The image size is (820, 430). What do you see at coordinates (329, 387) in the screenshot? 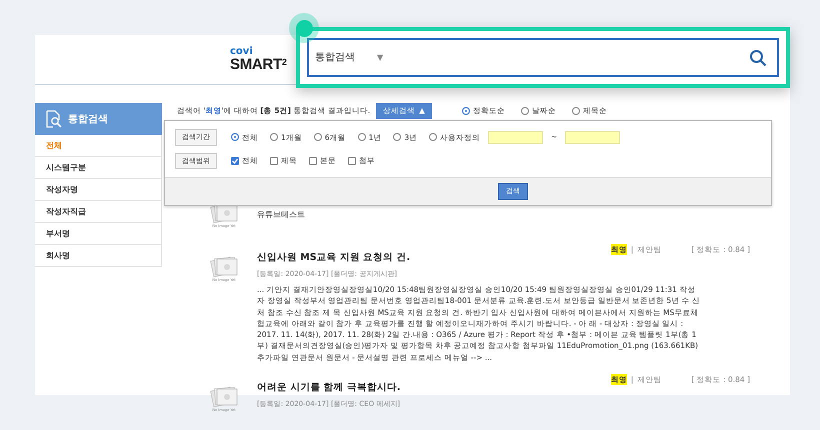
I see `result-title: 어려운 시기를 함께 극복합시다.` at bounding box center [329, 387].